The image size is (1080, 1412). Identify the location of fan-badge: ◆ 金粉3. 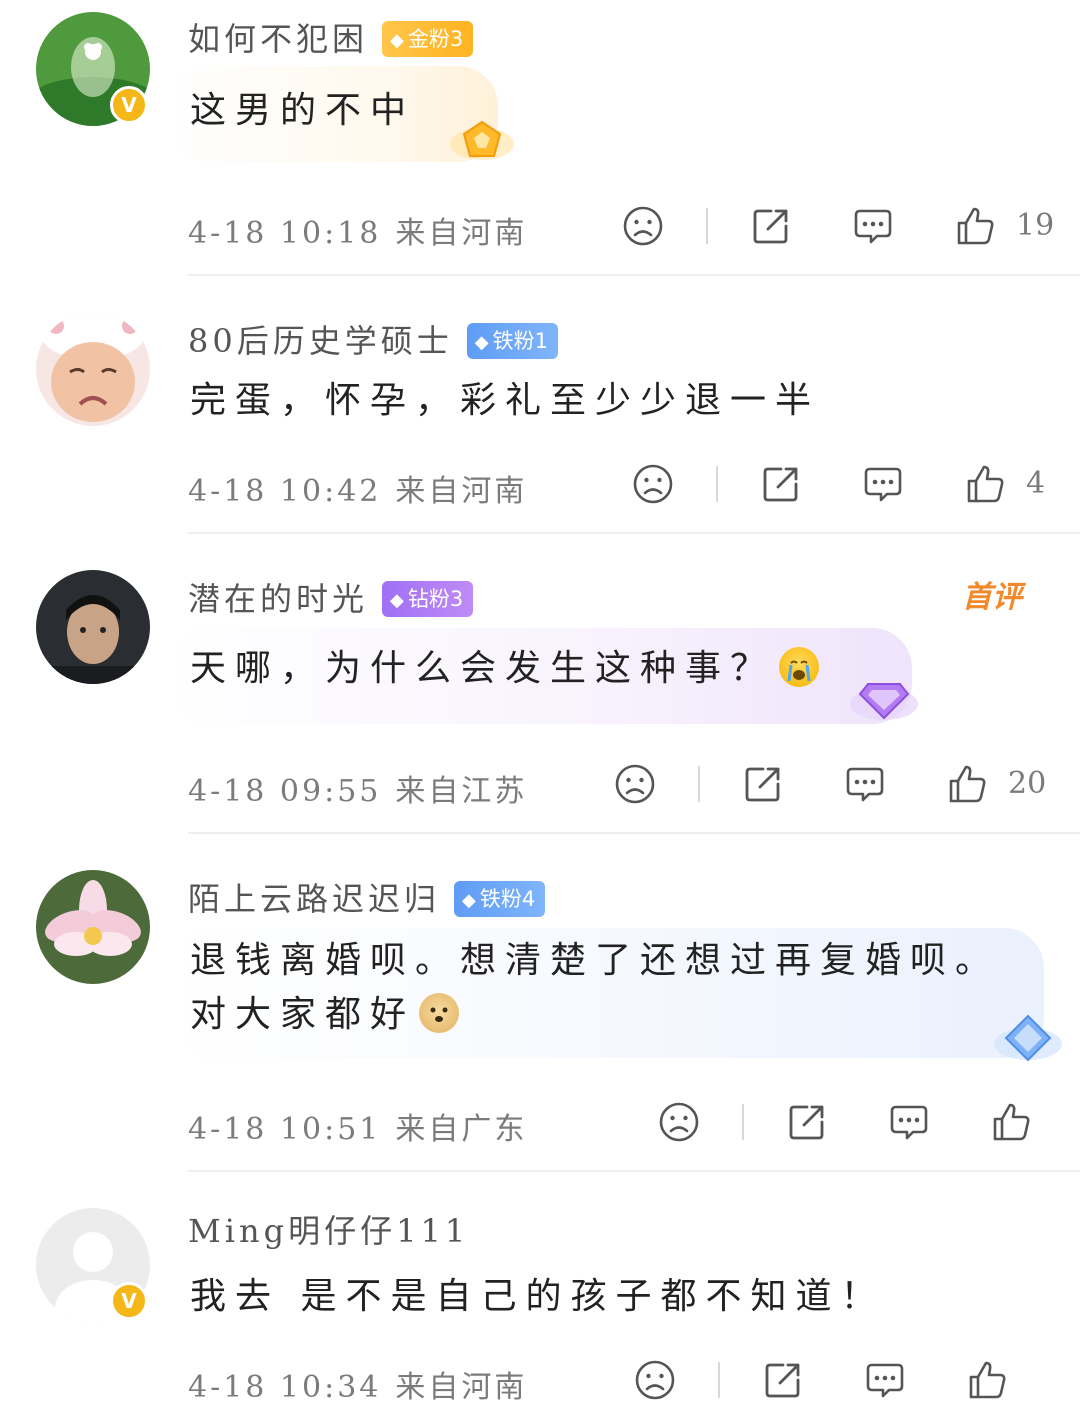
(428, 38).